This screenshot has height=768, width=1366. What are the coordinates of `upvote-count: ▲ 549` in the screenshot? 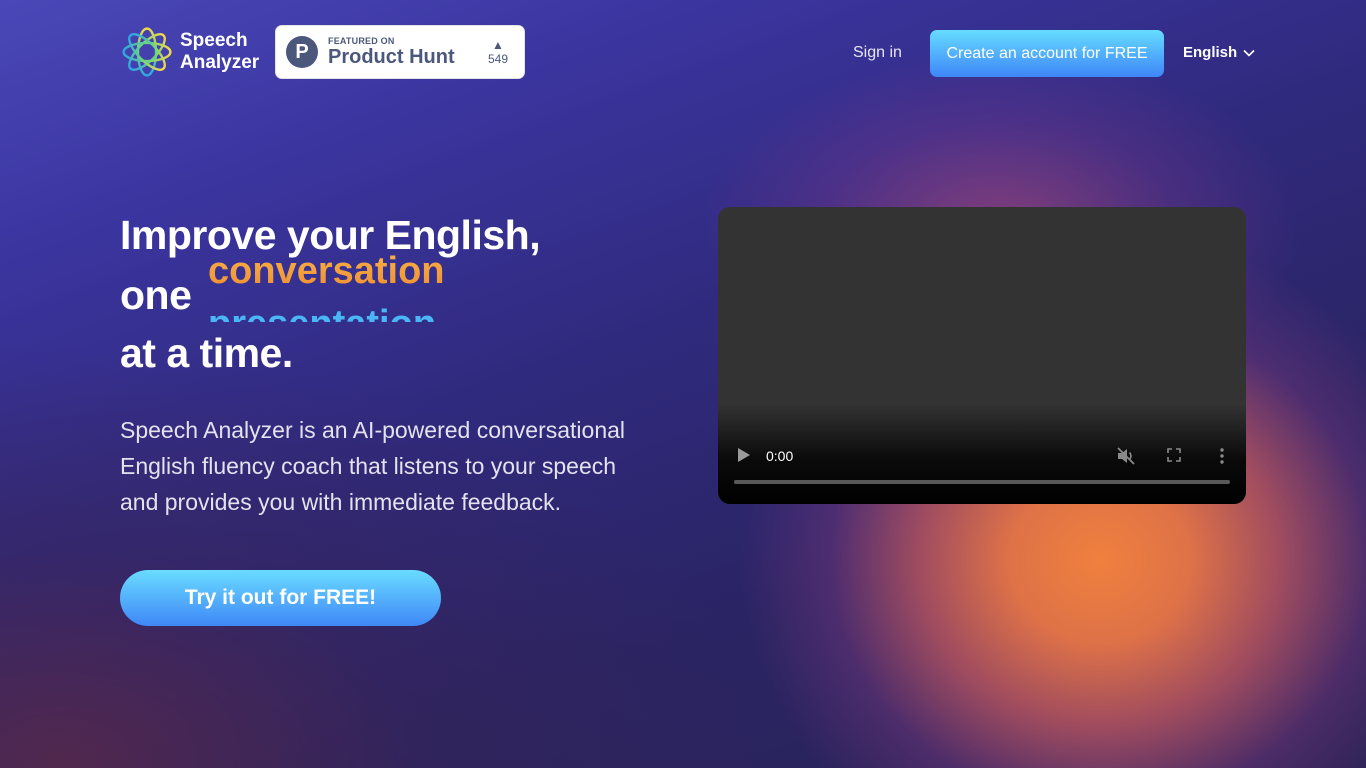 It's located at (498, 52).